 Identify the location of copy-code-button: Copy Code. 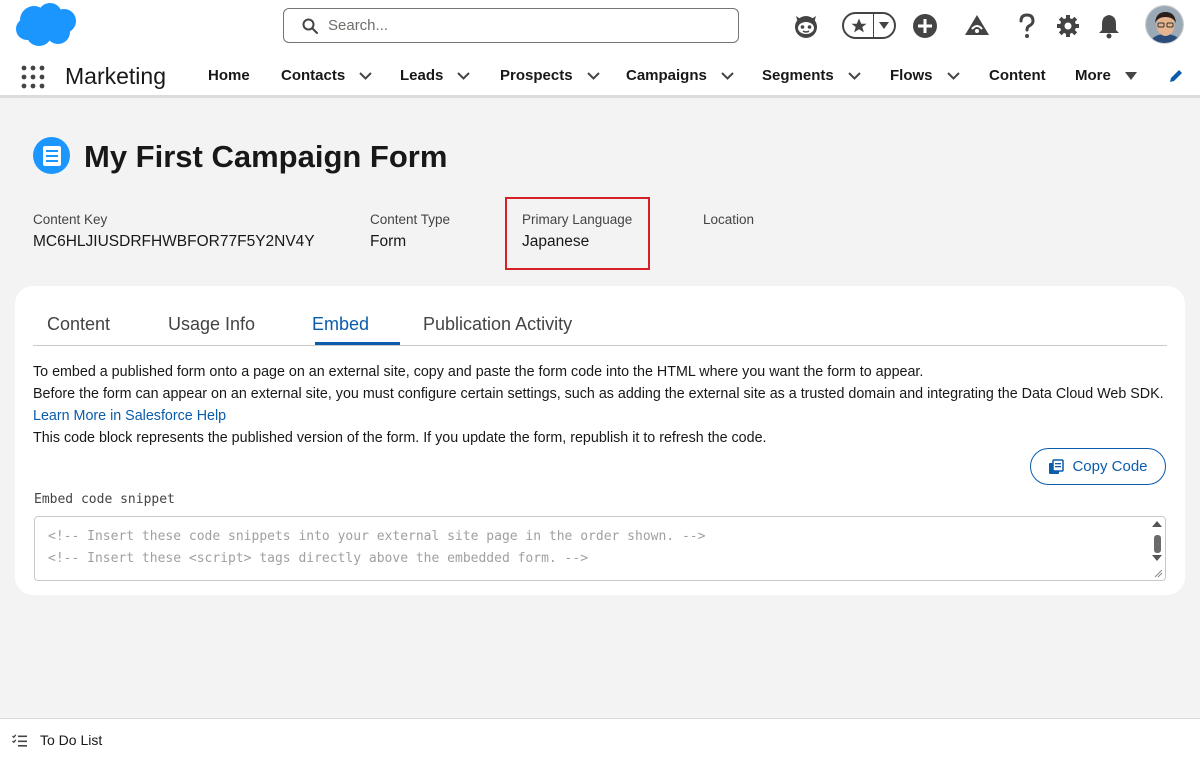
(1098, 466).